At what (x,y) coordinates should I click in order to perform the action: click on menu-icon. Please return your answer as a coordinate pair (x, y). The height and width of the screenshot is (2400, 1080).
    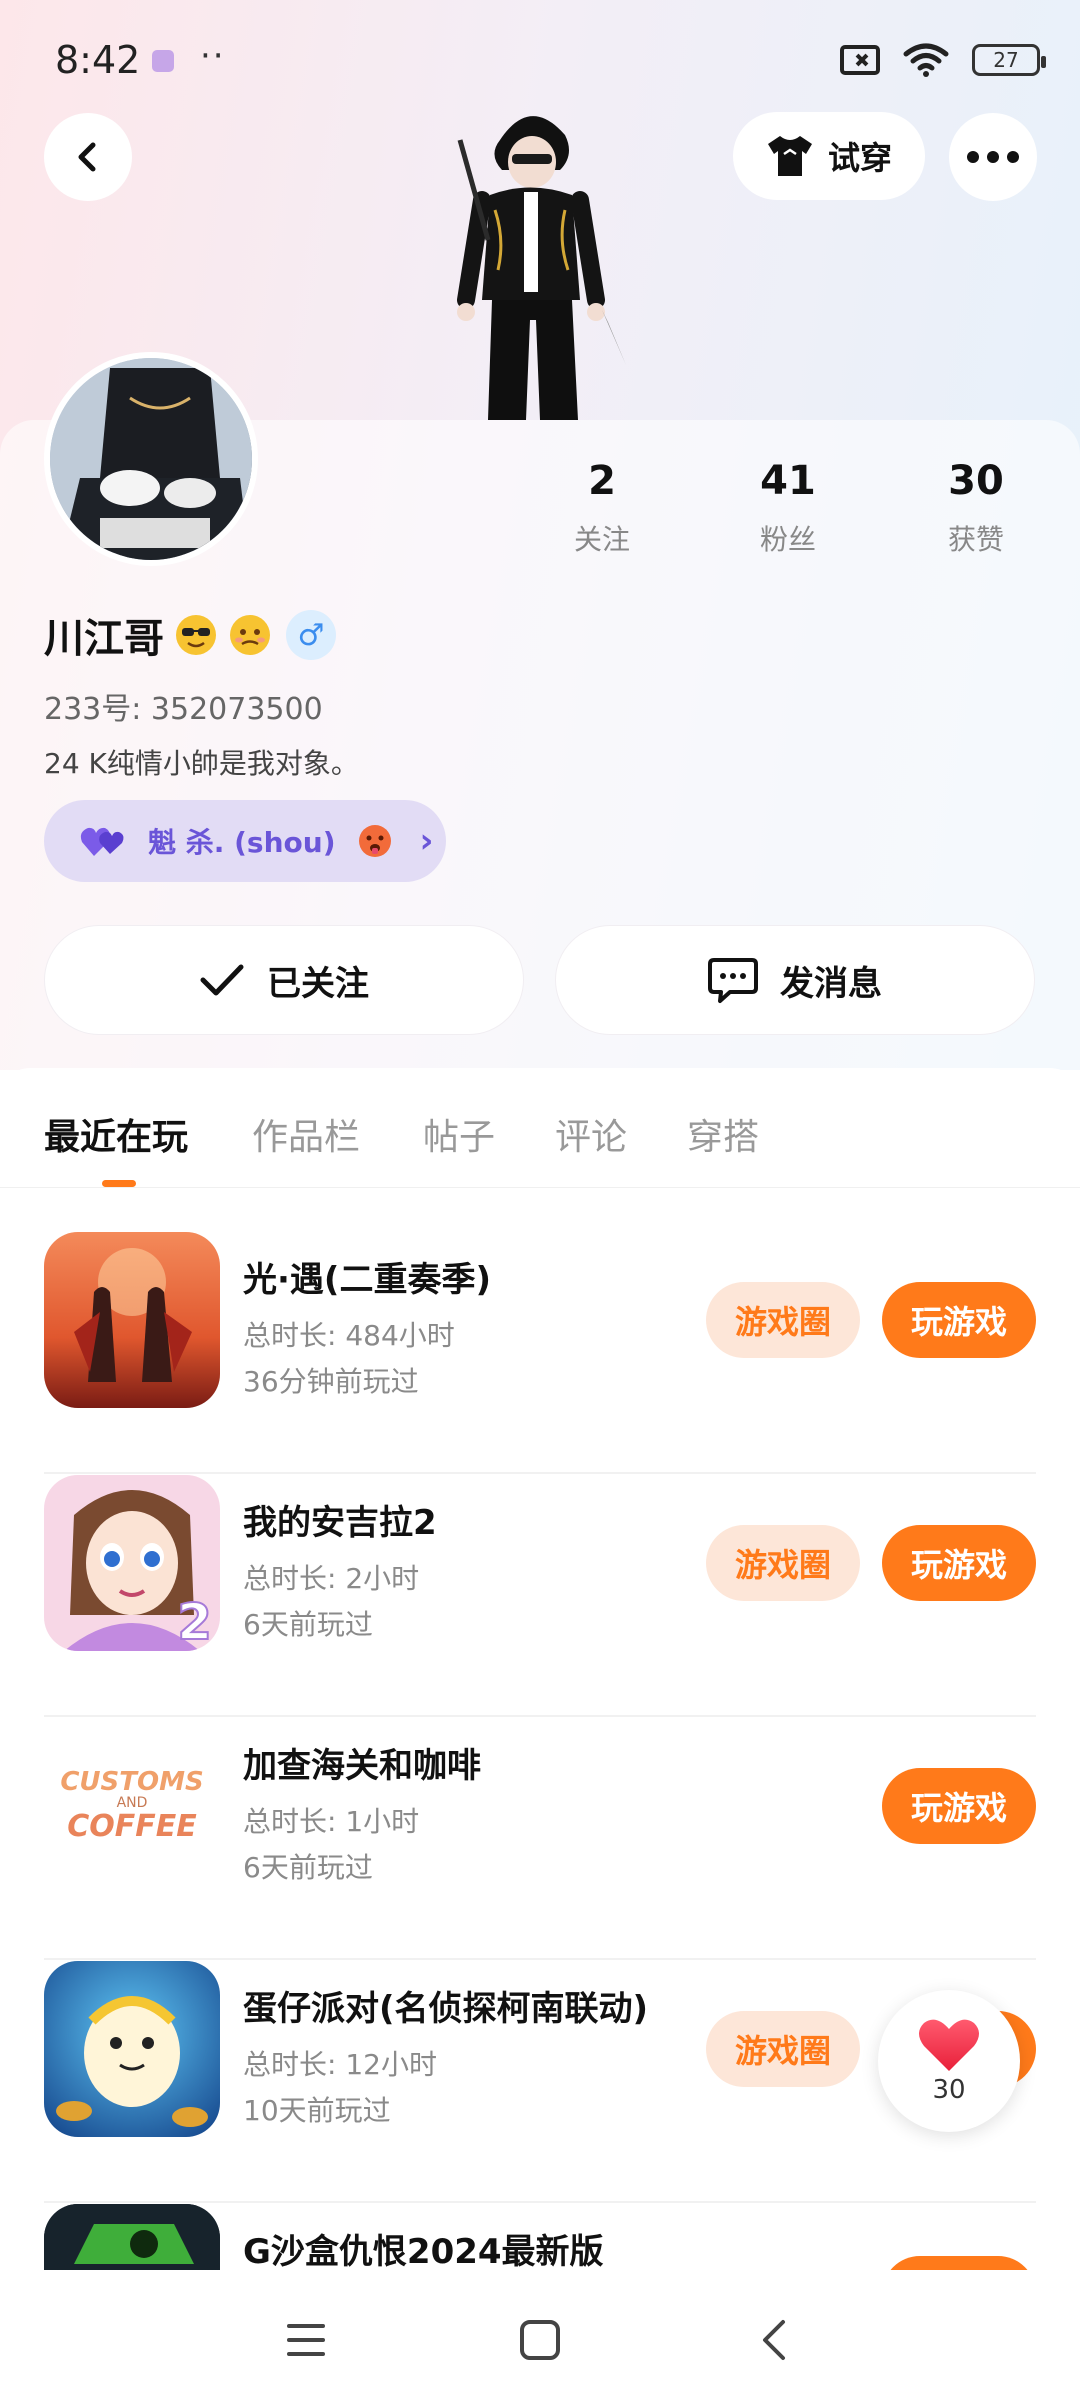
    Looking at the image, I should click on (306, 2340).